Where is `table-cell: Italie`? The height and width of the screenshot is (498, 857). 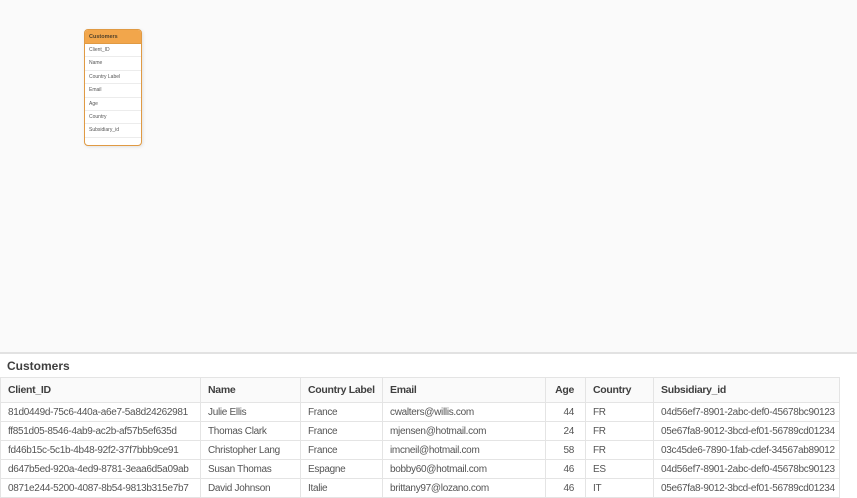
table-cell: Italie is located at coordinates (341, 488).